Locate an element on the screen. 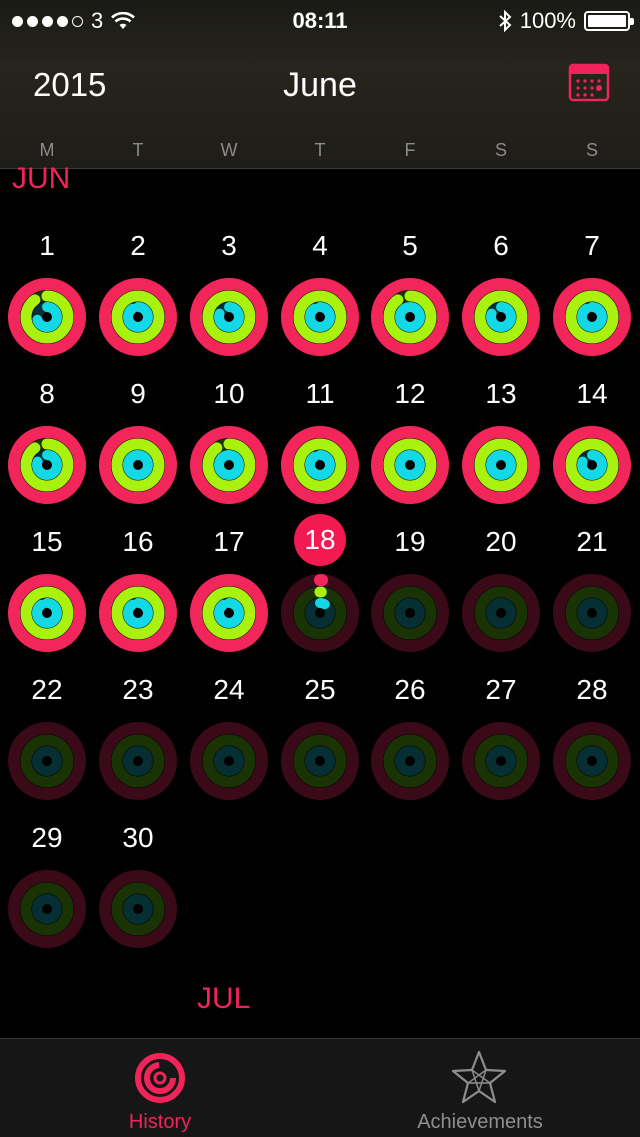  day-number: 8 is located at coordinates (47, 394).